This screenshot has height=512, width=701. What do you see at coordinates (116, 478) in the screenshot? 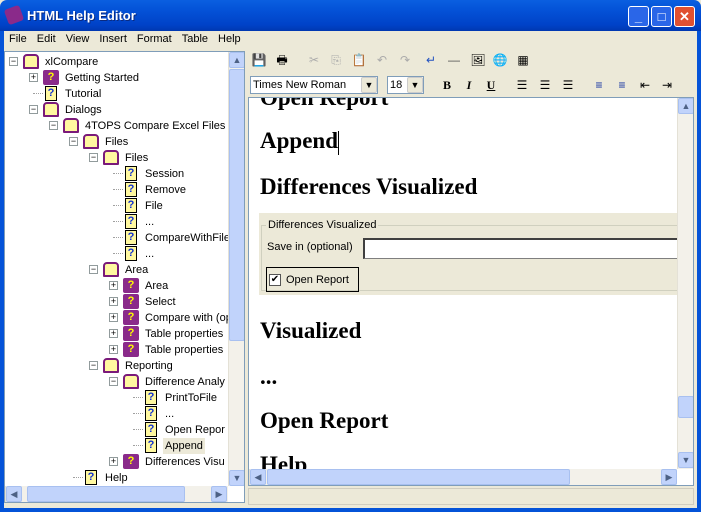
I see `tree-item-label: Help` at bounding box center [116, 478].